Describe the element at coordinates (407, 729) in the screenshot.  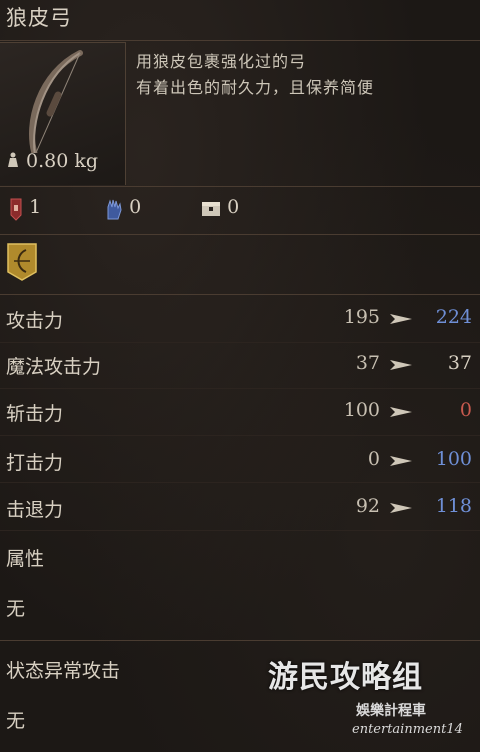
I see `watermark-channel-en: entertainment14` at that location.